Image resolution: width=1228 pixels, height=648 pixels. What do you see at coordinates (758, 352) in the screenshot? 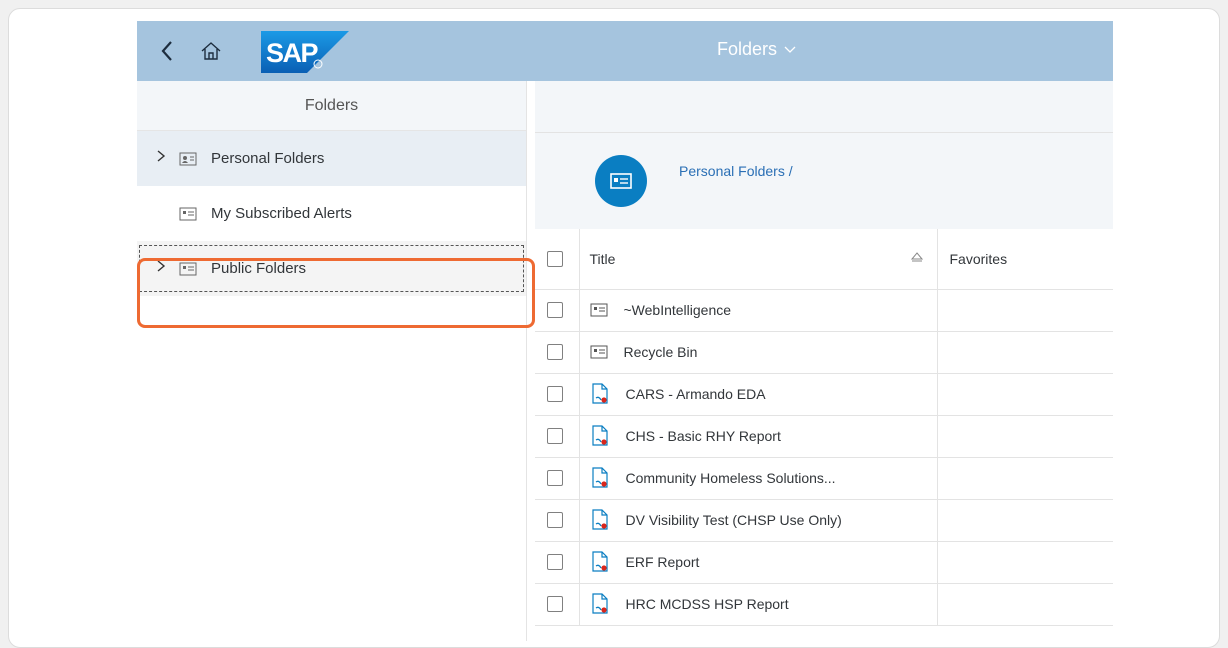
I see `row-title-cell: Recycle Bin` at bounding box center [758, 352].